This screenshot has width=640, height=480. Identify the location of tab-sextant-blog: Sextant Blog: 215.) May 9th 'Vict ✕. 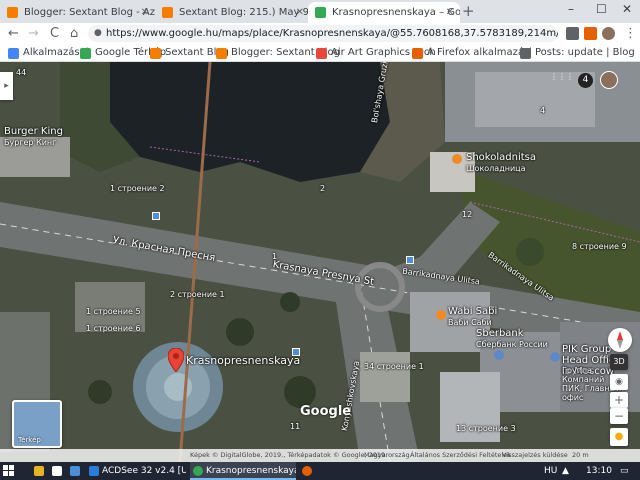
(232, 12).